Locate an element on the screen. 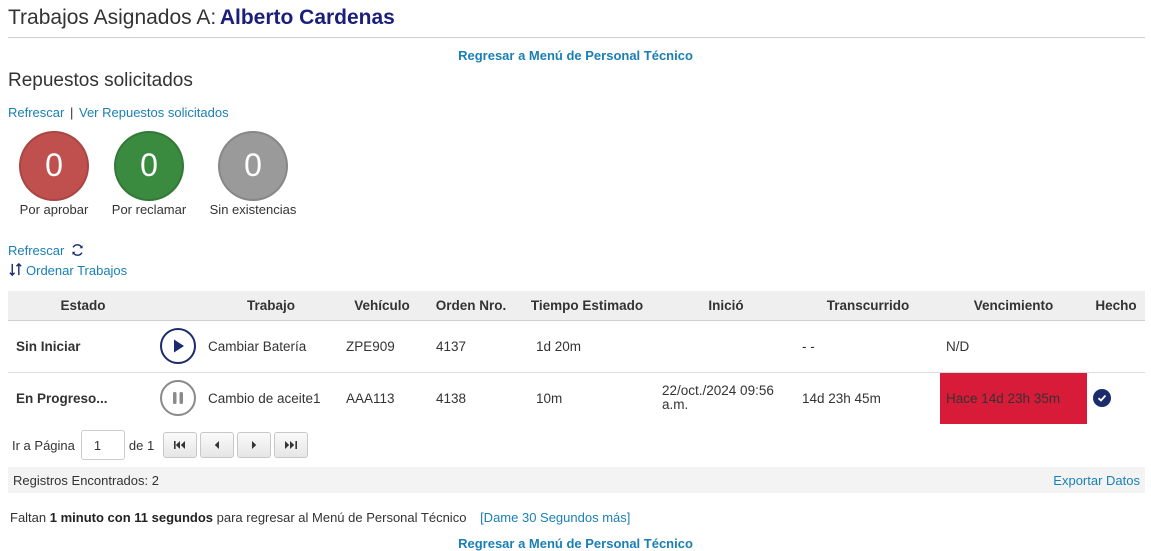  column-header: Estado is located at coordinates (83, 306).